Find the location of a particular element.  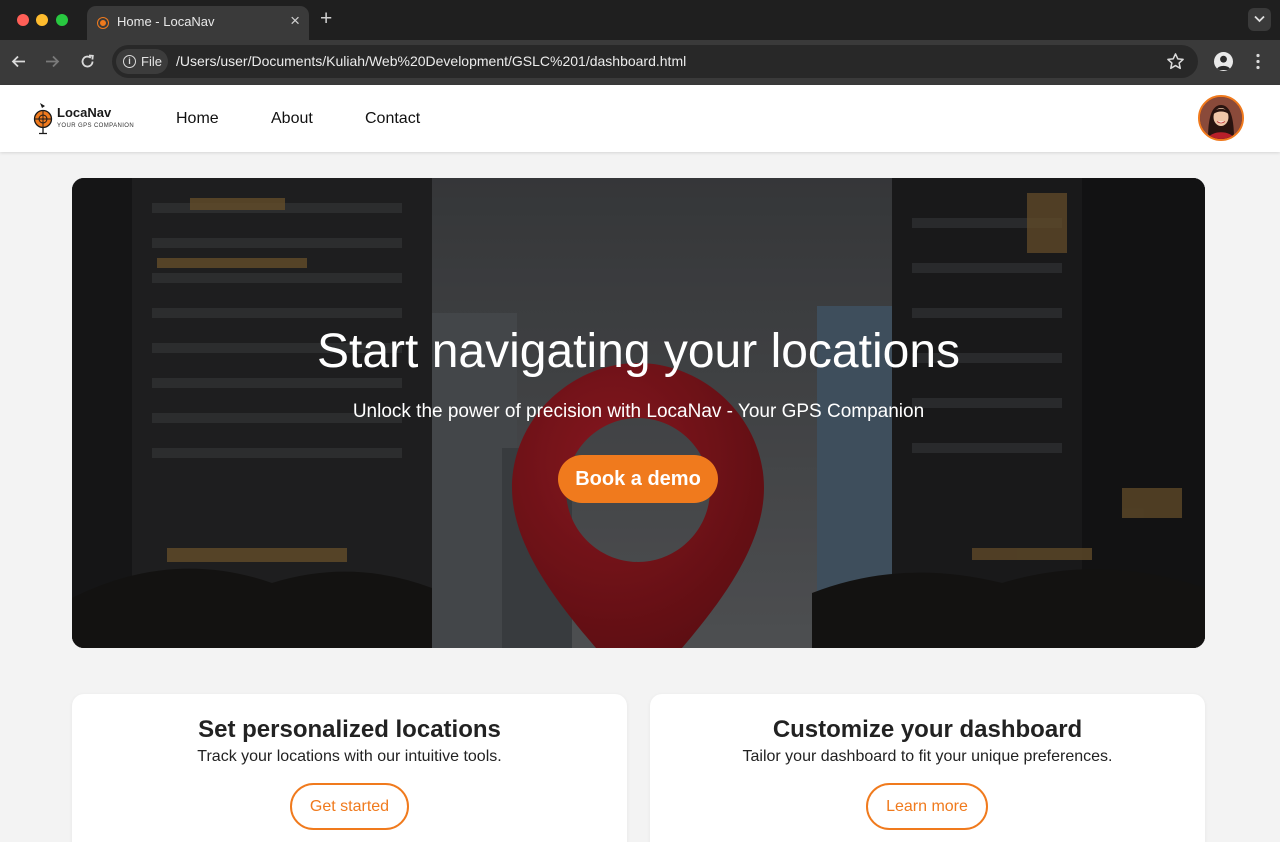

minimize-window-button is located at coordinates (42, 20).